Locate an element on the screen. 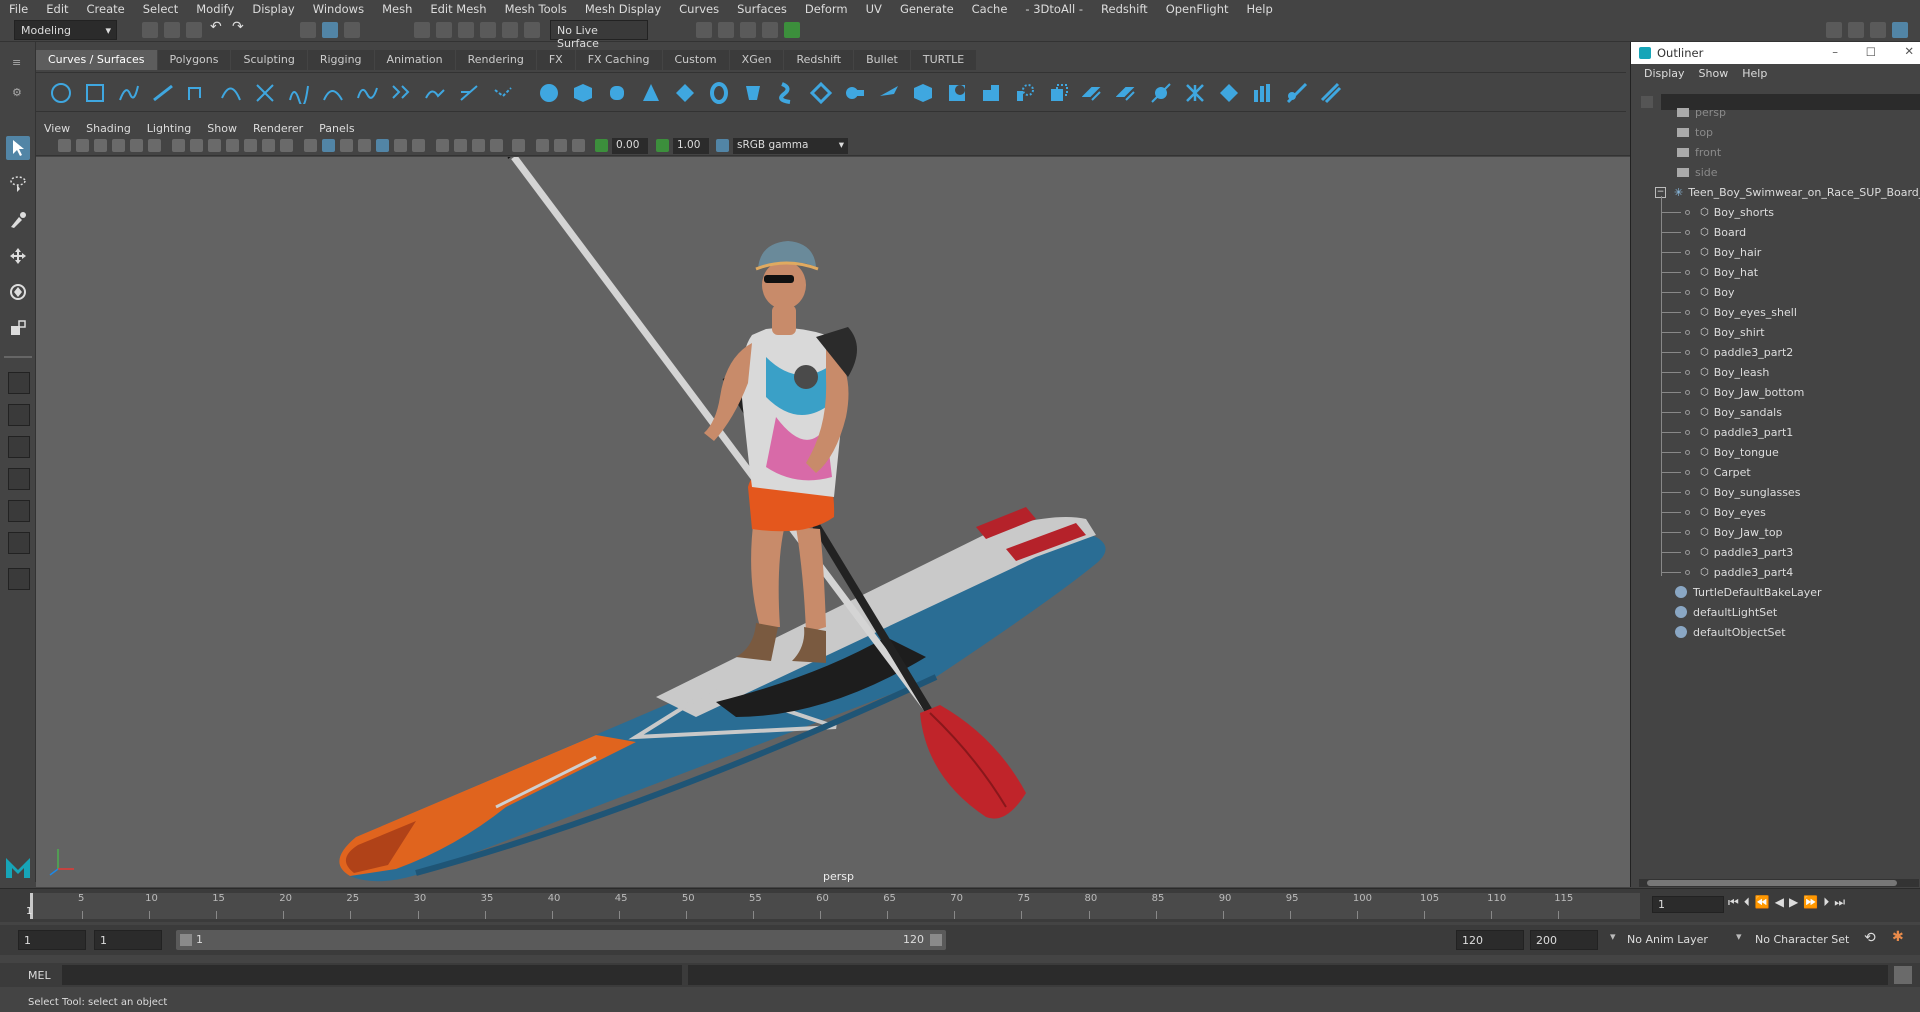 This screenshot has height=1012, width=1920. lasso-tool-icon is located at coordinates (18, 184).